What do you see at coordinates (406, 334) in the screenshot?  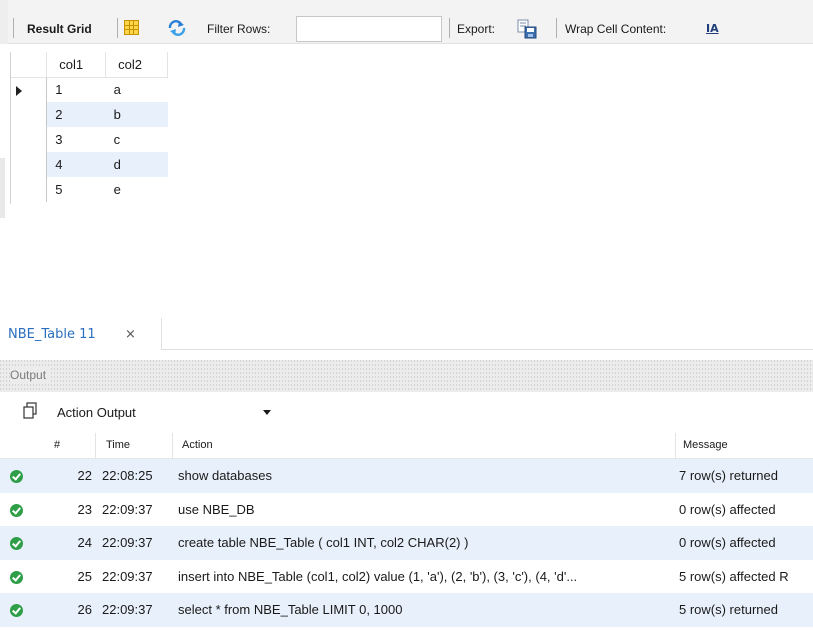 I see `result-tab-strip: NBE_Table 11 ×` at bounding box center [406, 334].